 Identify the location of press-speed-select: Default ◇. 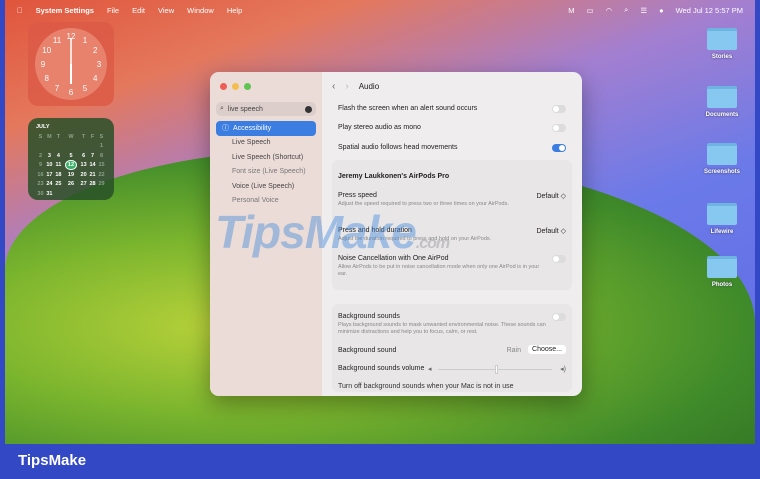
(551, 196).